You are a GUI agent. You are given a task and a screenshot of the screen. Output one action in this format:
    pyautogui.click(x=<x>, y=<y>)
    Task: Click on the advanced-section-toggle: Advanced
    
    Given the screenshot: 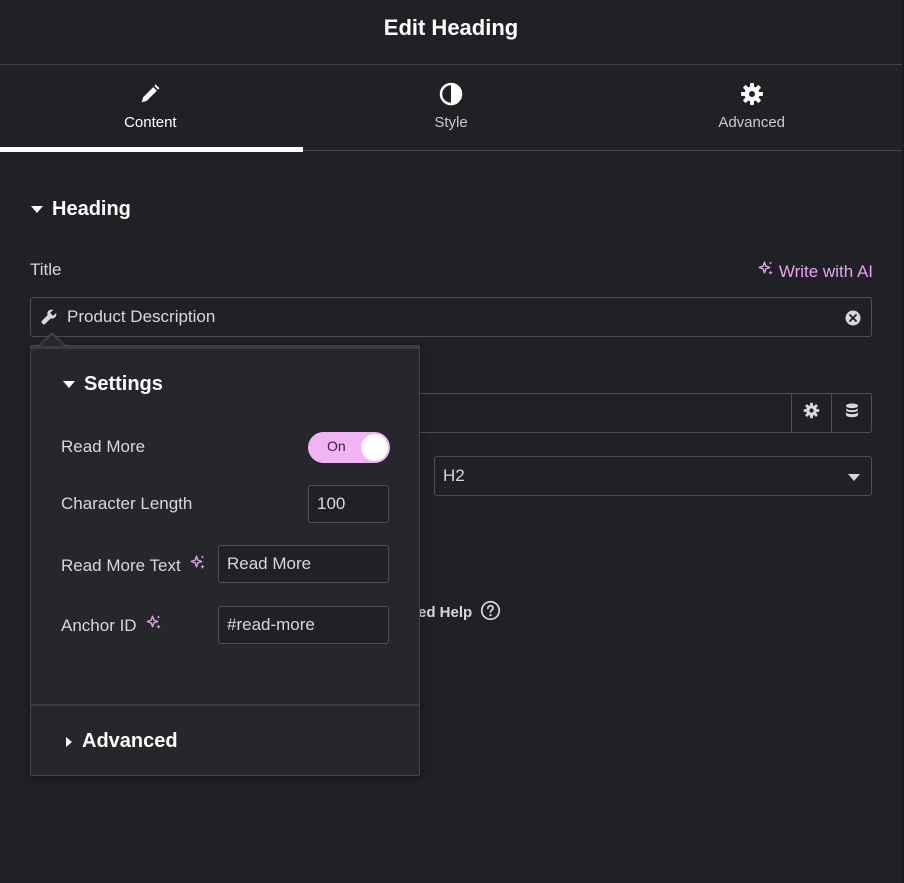 What is the action you would take?
    pyautogui.click(x=122, y=741)
    